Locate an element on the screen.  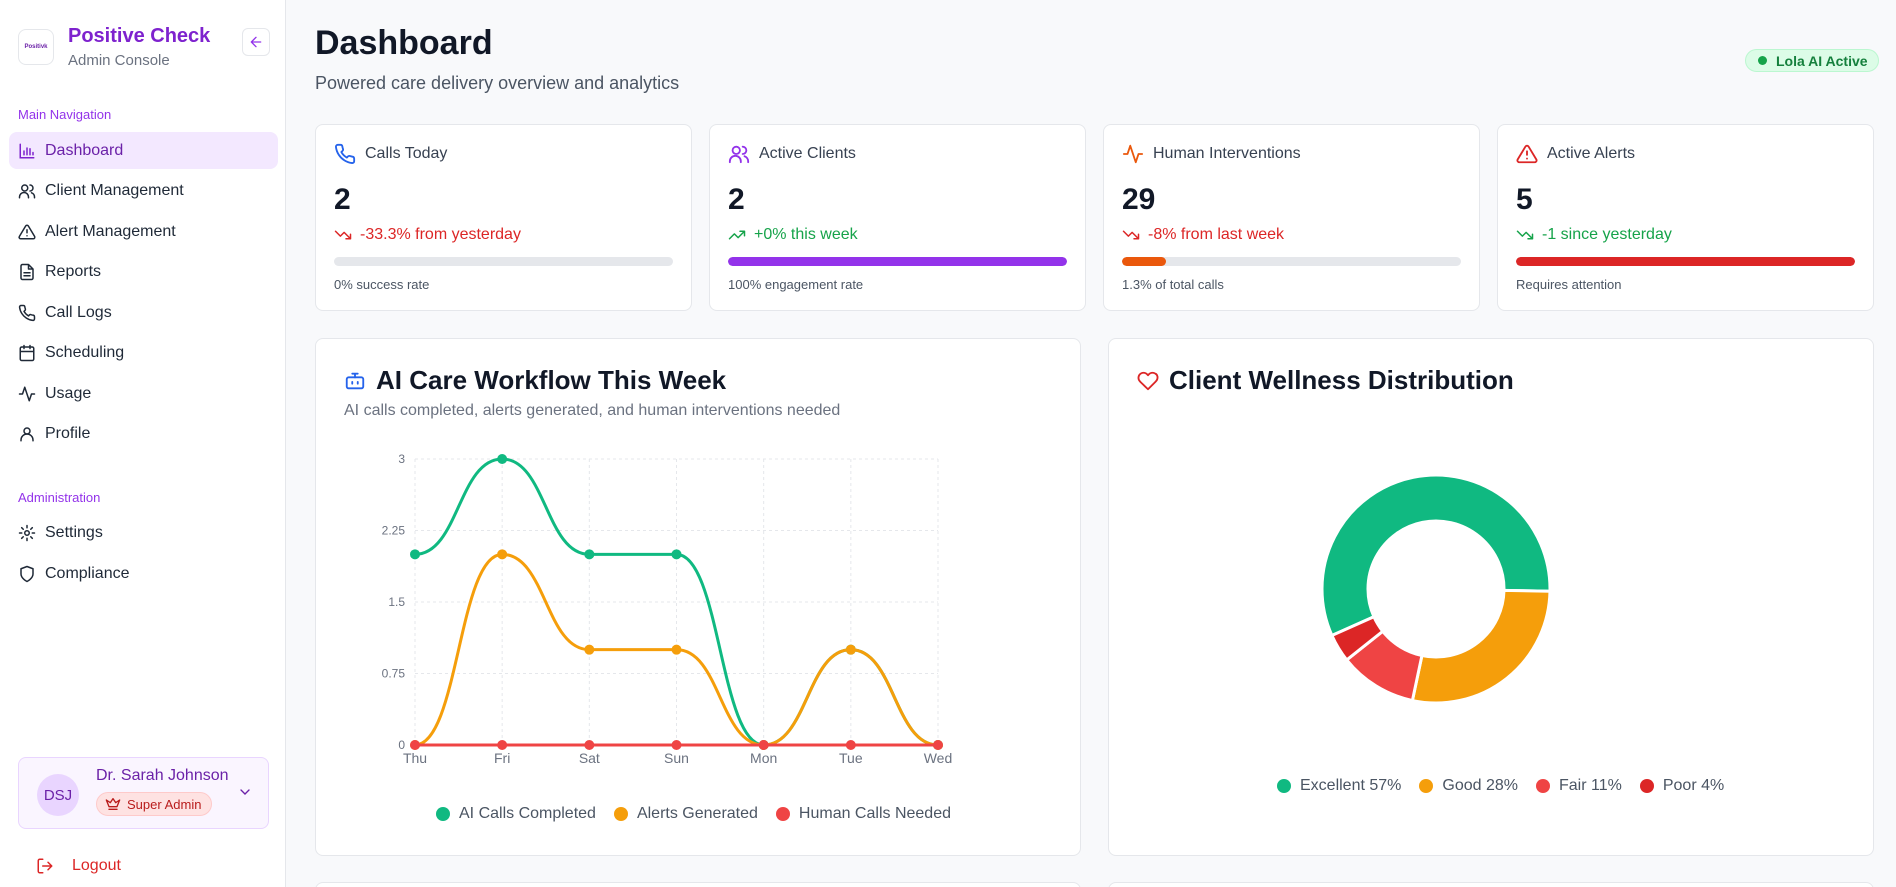
phone-icon is located at coordinates (345, 153).